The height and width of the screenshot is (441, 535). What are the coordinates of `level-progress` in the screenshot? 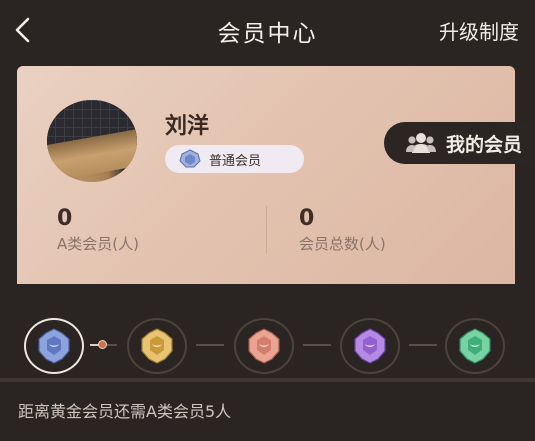 It's located at (267, 345).